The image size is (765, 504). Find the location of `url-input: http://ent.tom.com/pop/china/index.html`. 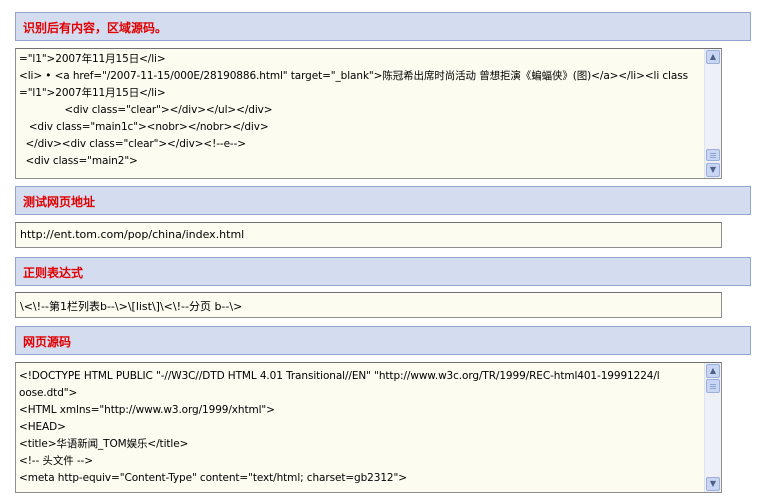

url-input: http://ent.tom.com/pop/china/index.html is located at coordinates (368, 235).